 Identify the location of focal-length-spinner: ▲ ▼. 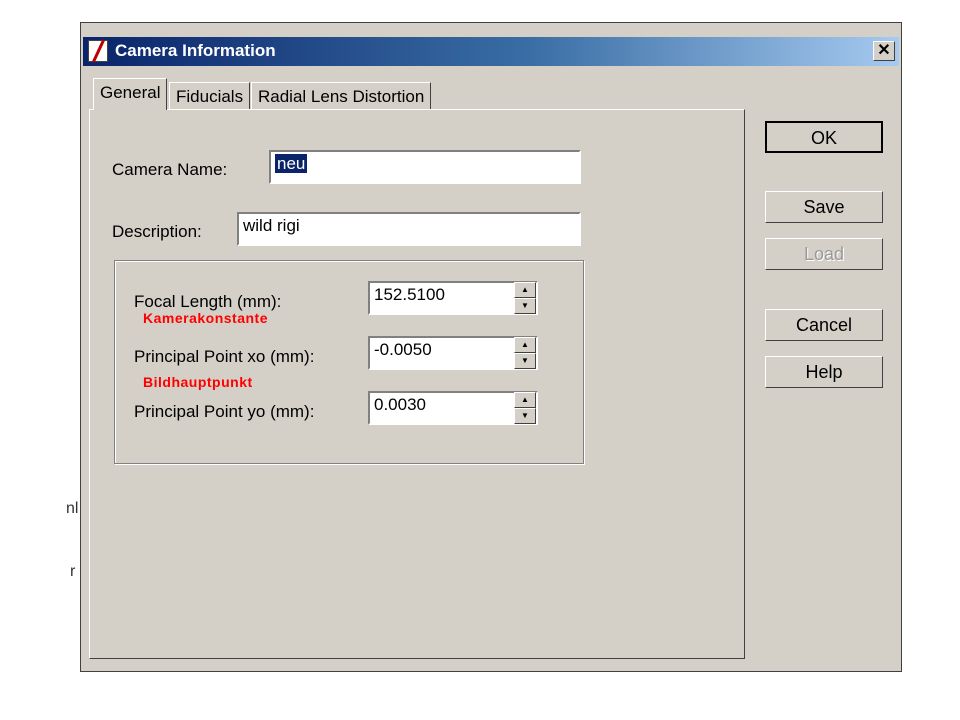
(525, 298).